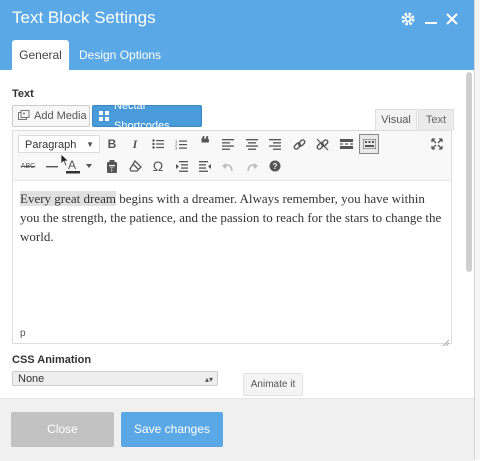 This screenshot has width=480, height=461. I want to click on dialog-title: Text Block Settings, so click(84, 17).